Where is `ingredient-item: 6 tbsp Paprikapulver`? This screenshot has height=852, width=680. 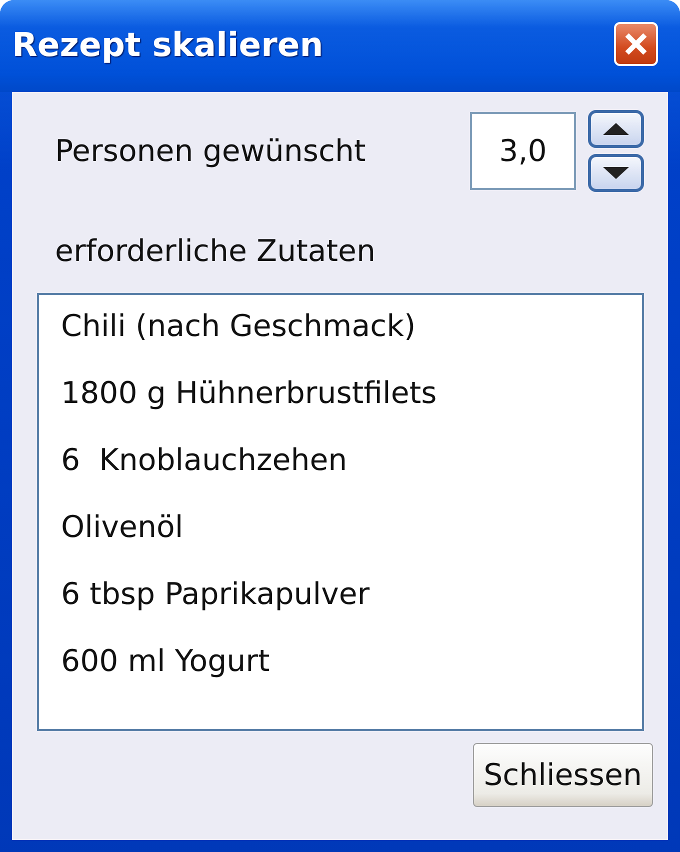 ingredient-item: 6 tbsp Paprikapulver is located at coordinates (215, 614).